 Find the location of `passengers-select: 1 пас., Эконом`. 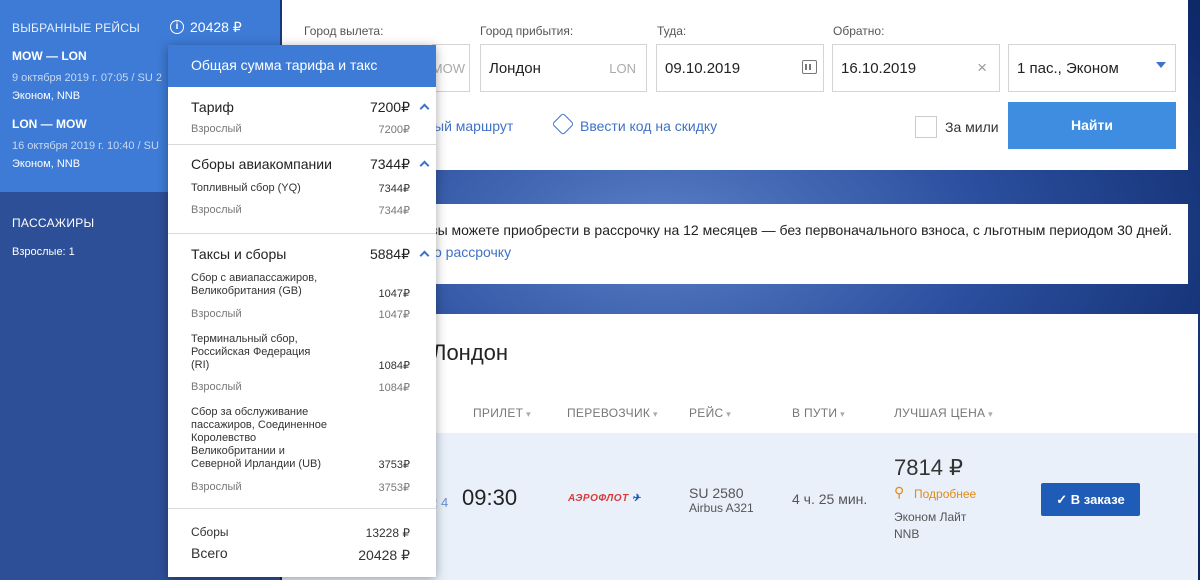

passengers-select: 1 пас., Эконом is located at coordinates (1092, 68).